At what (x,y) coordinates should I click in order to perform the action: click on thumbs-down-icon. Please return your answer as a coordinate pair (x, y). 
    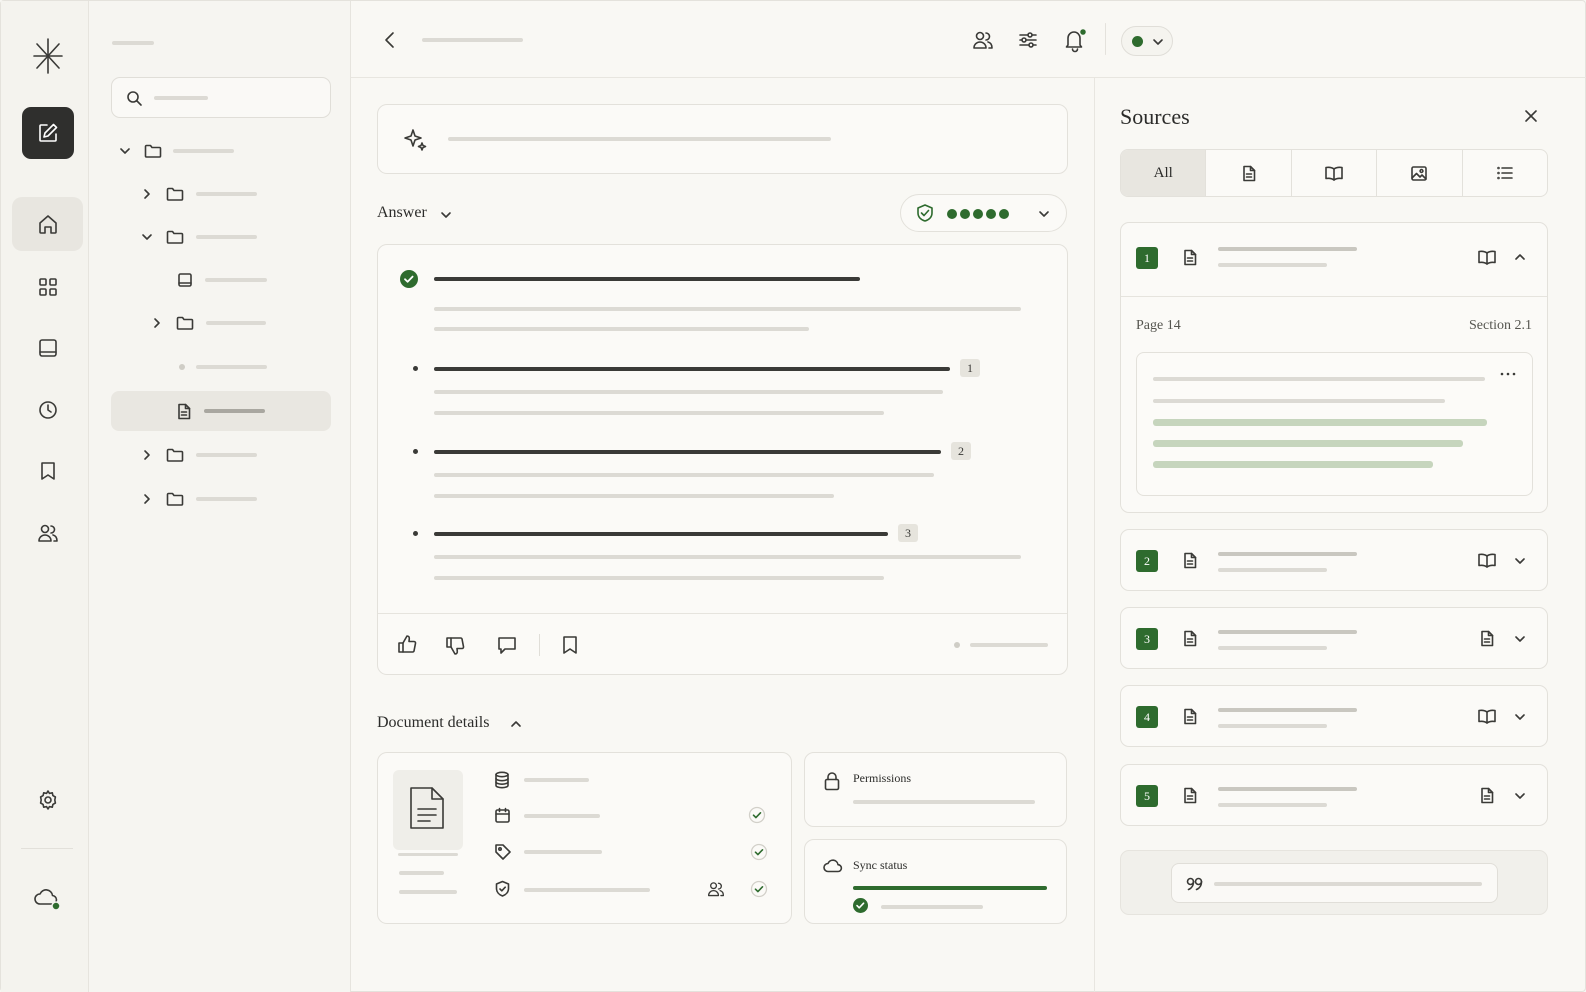
    Looking at the image, I should click on (455, 646).